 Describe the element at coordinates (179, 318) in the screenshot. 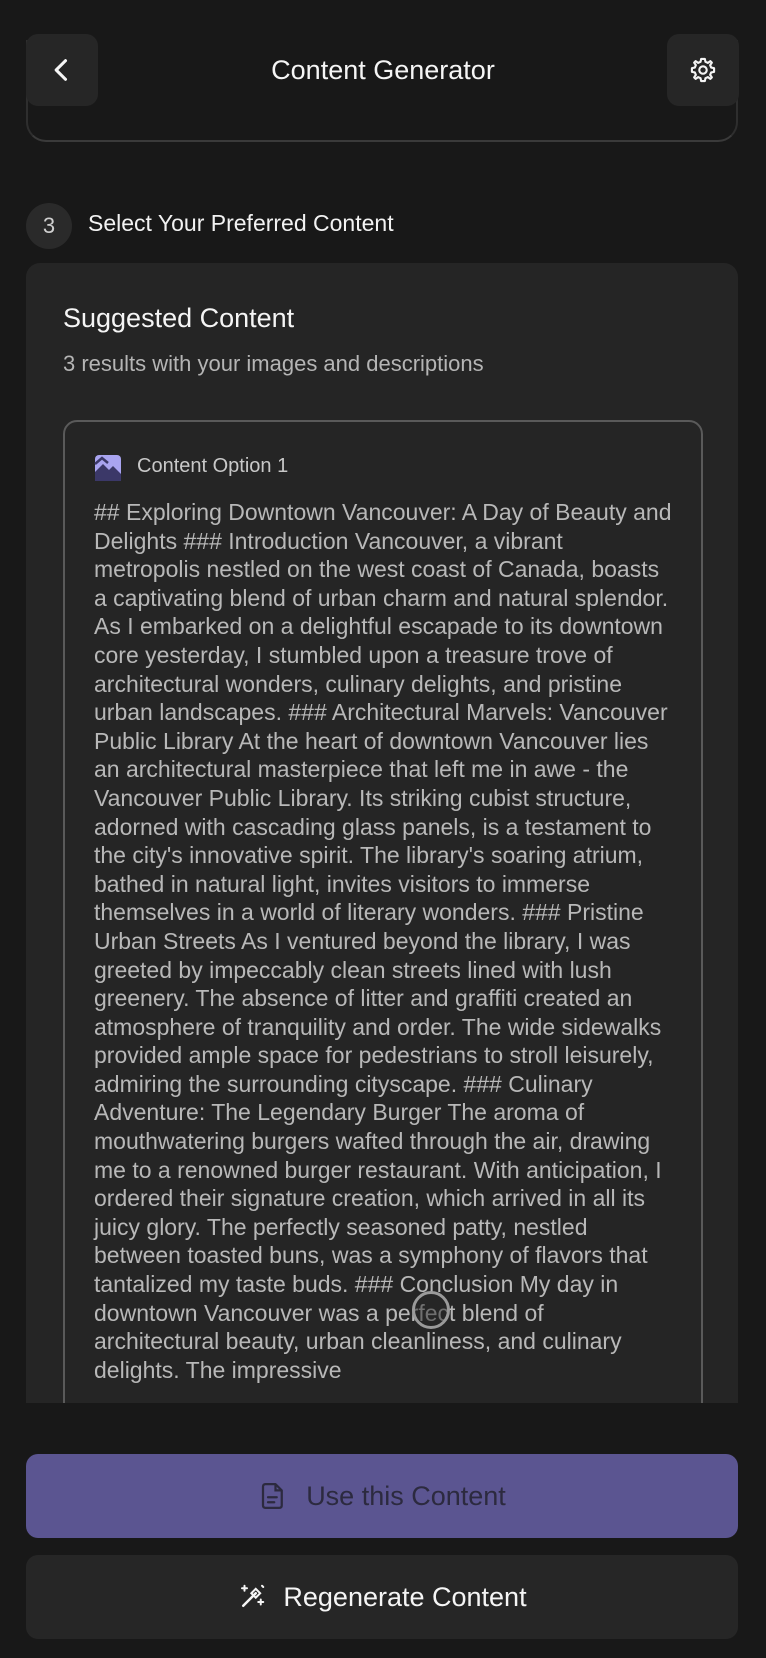

I see `panel-title: Suggested Content` at that location.